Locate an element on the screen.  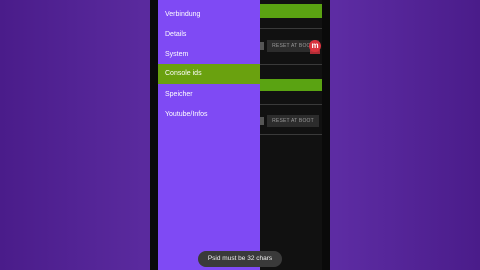
reset-at-boot-button: RESET AT BOOT is located at coordinates (293, 121).